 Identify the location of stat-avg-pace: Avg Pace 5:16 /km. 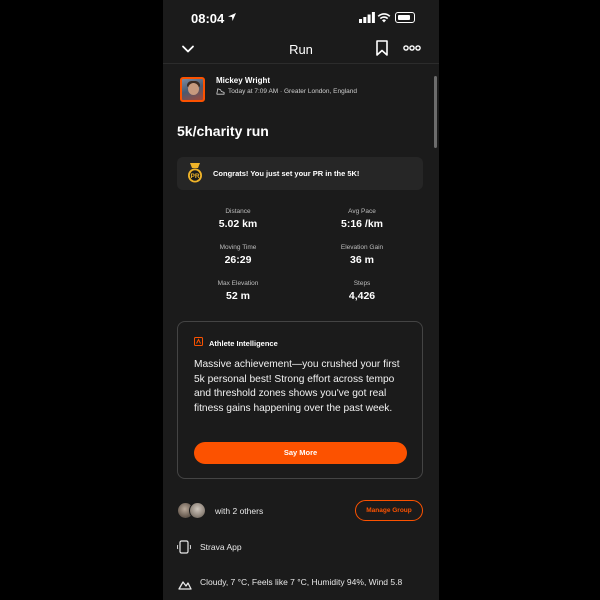
(362, 219).